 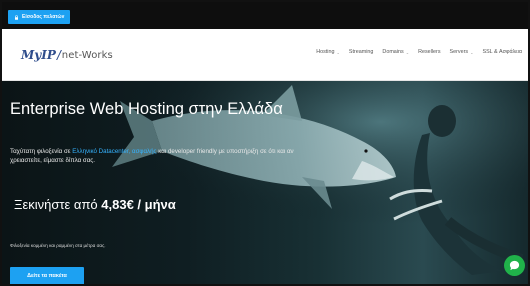 I want to click on nav-item-resellers: Resellers, so click(x=429, y=52).